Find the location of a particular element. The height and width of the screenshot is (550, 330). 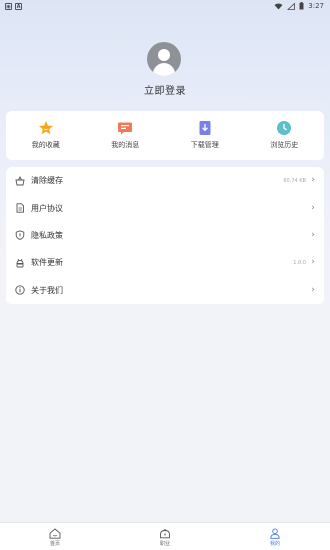

list-item-user-agreement: 用户协议 › is located at coordinates (165, 207).